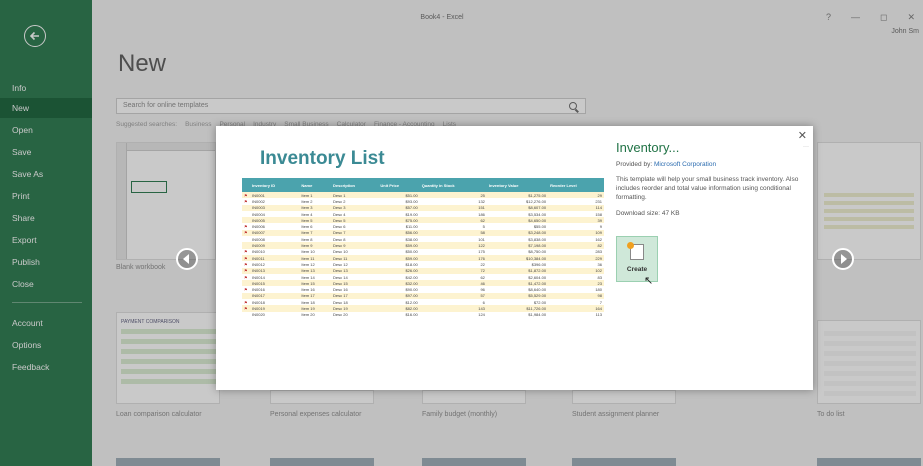 The image size is (923, 466). What do you see at coordinates (634, 164) in the screenshot?
I see `provided-by-label: Provided by:` at bounding box center [634, 164].